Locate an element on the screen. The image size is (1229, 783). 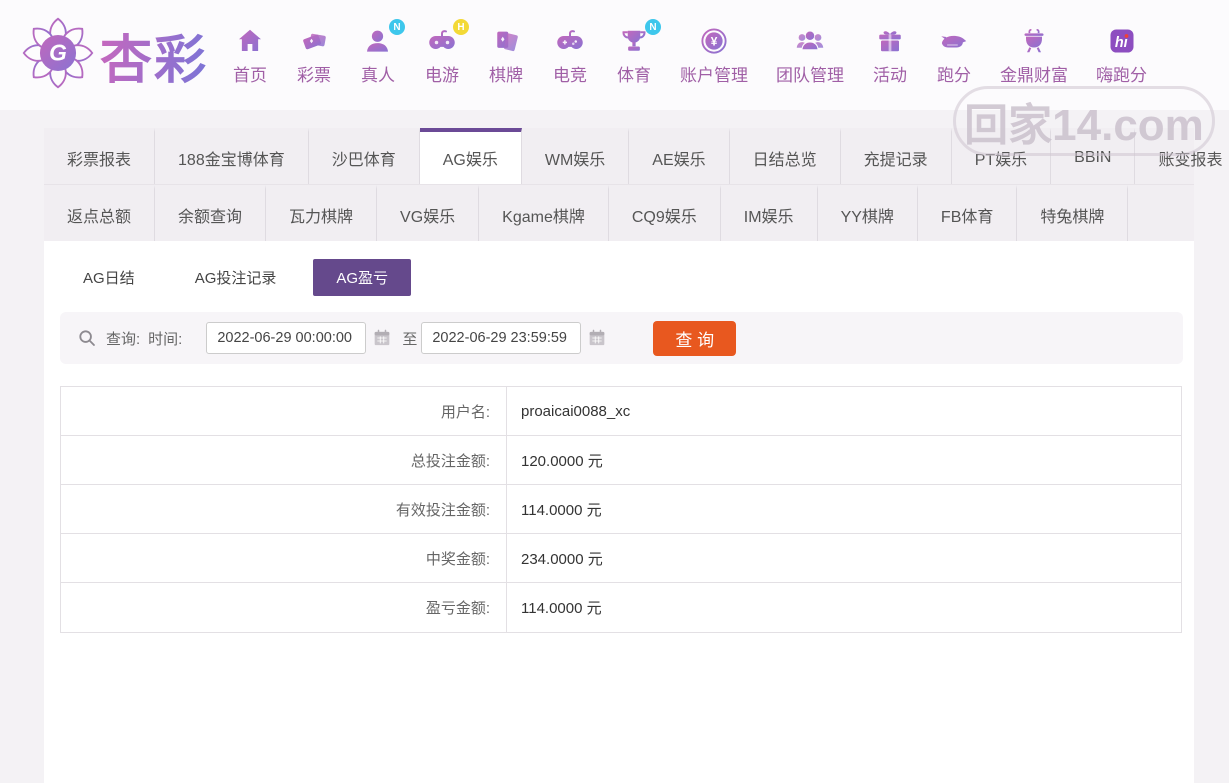
report-tab-row2-8: FB体育 is located at coordinates (968, 213).